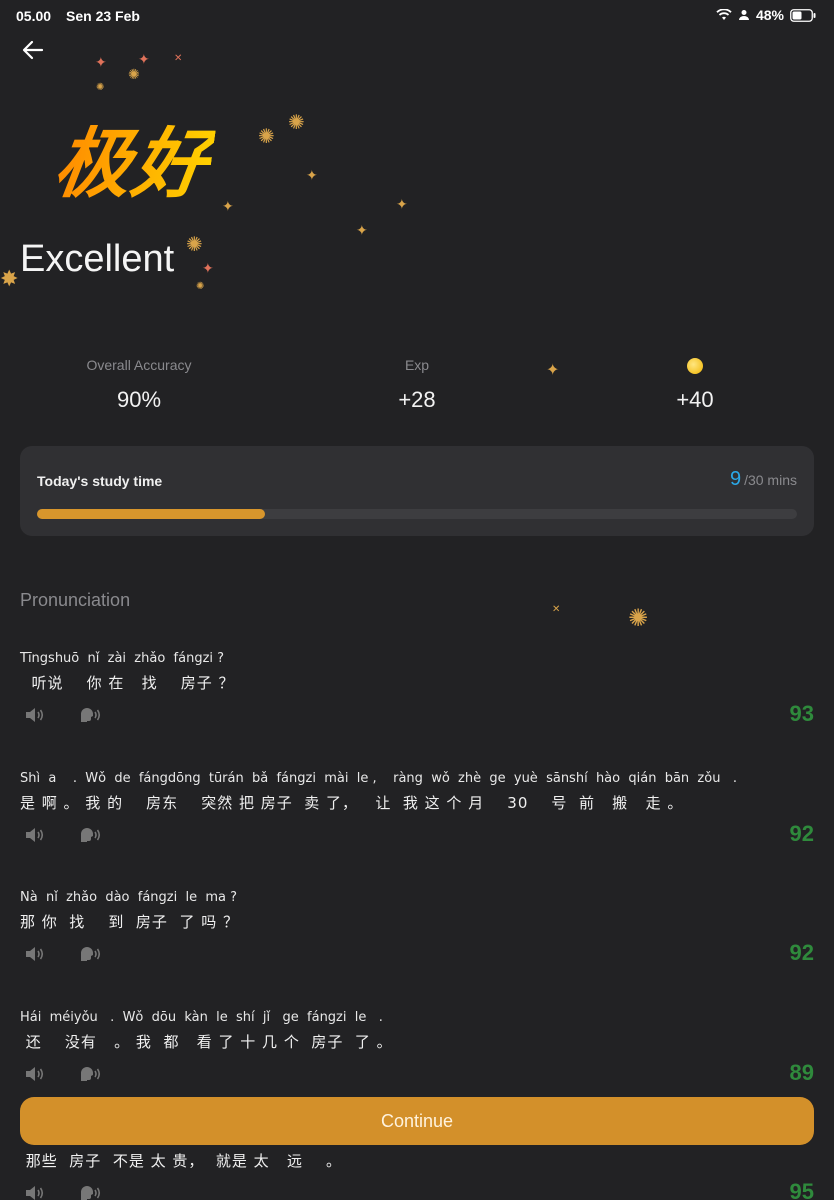  Describe the element at coordinates (139, 399) in the screenshot. I see `stat-value: 90%` at that location.